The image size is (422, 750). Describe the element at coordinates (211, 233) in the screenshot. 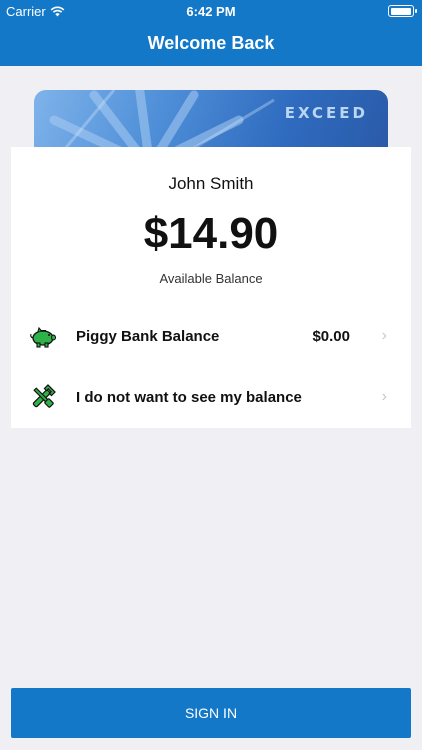

I see `available-balance-amount: $14.90` at that location.